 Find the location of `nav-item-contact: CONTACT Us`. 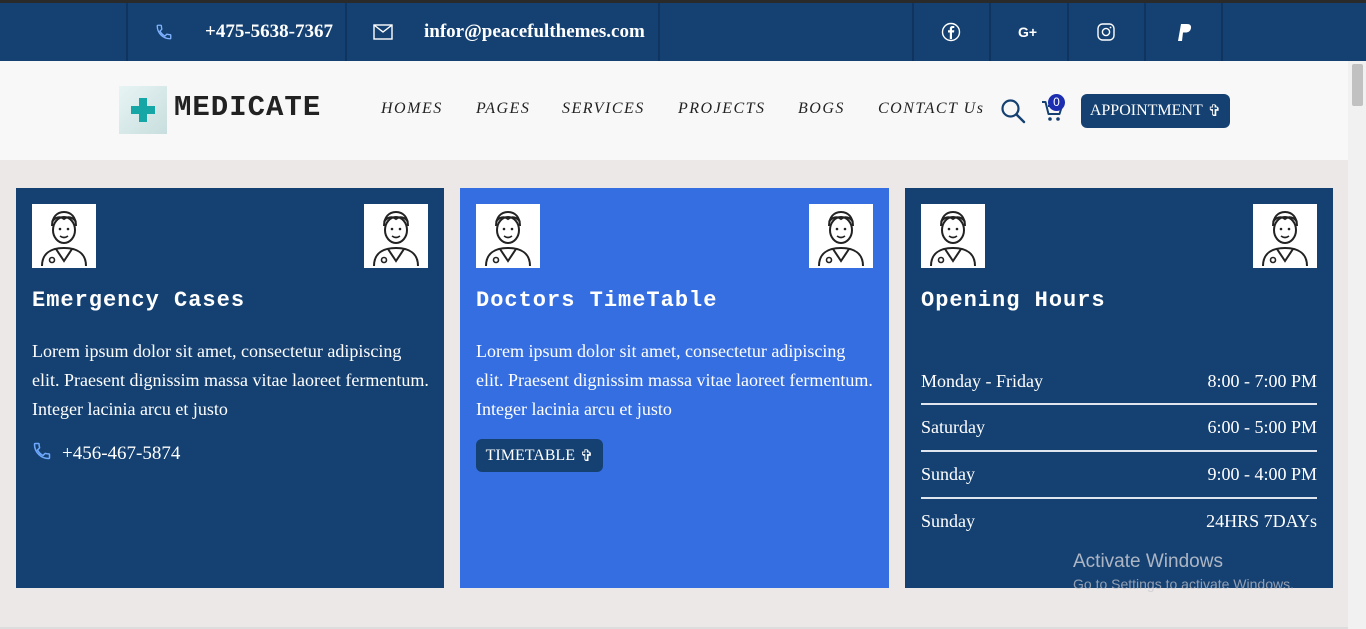

nav-item-contact: CONTACT Us is located at coordinates (931, 109).